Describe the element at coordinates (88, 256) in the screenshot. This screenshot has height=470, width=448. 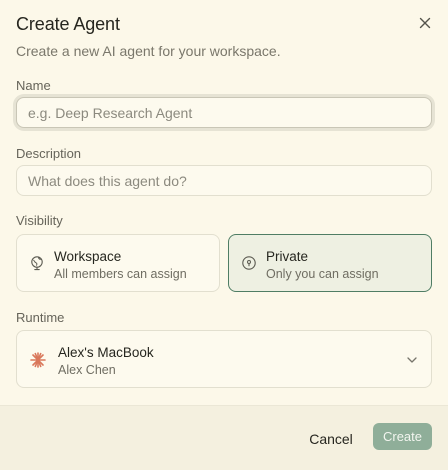
I see `workspace-option-title: Workspace` at that location.